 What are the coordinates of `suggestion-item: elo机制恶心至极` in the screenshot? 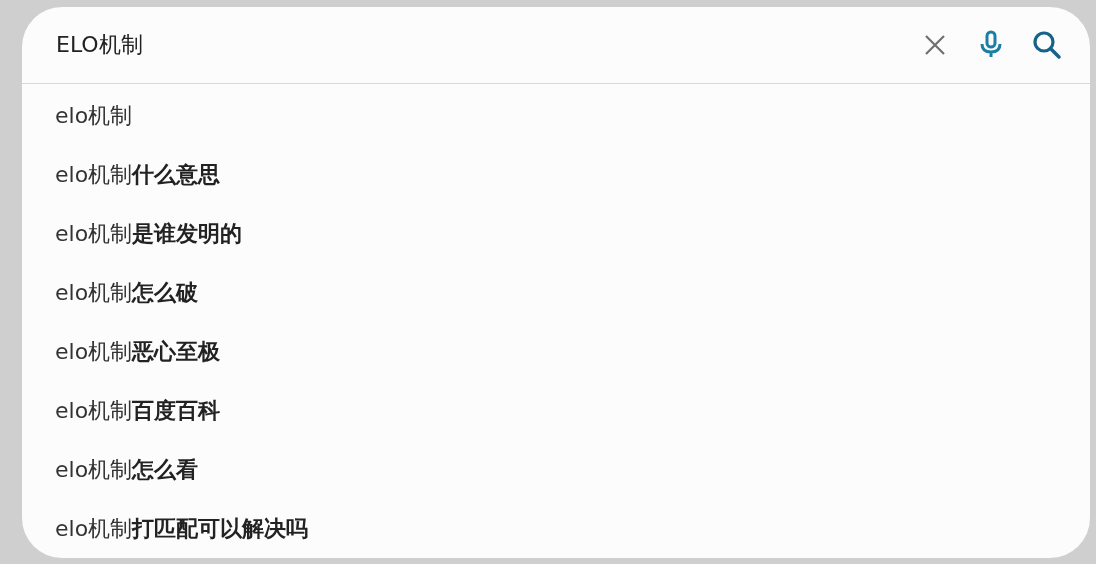 It's located at (556, 351).